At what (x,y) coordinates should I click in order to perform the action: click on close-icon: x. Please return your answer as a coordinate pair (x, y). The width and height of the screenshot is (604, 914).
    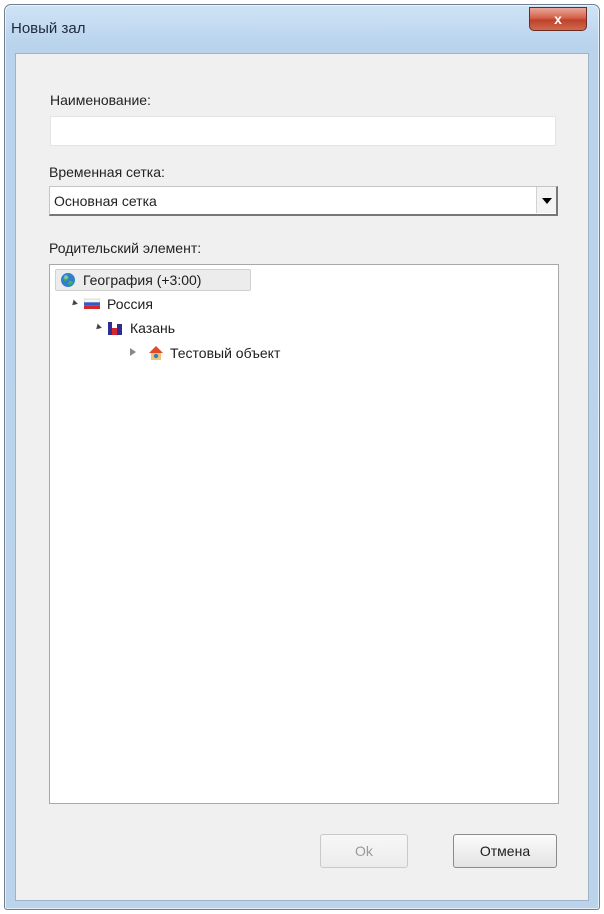
    Looking at the image, I should click on (558, 19).